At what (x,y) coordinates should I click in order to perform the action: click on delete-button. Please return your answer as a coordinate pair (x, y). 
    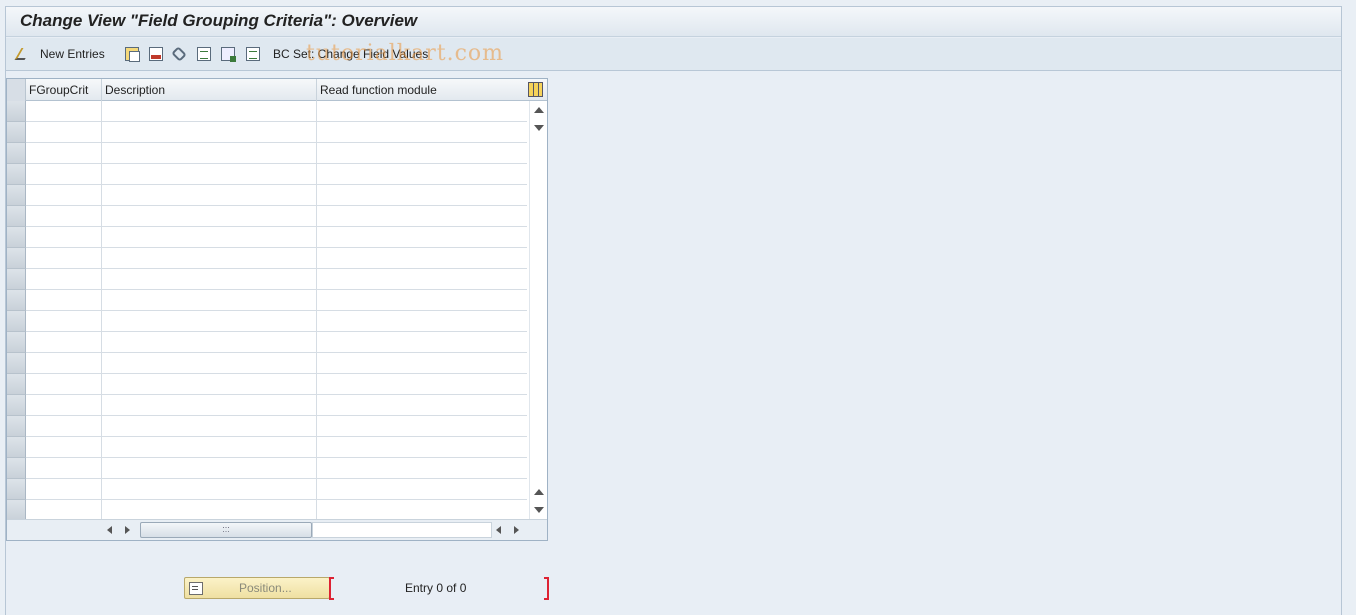
    Looking at the image, I should click on (156, 54).